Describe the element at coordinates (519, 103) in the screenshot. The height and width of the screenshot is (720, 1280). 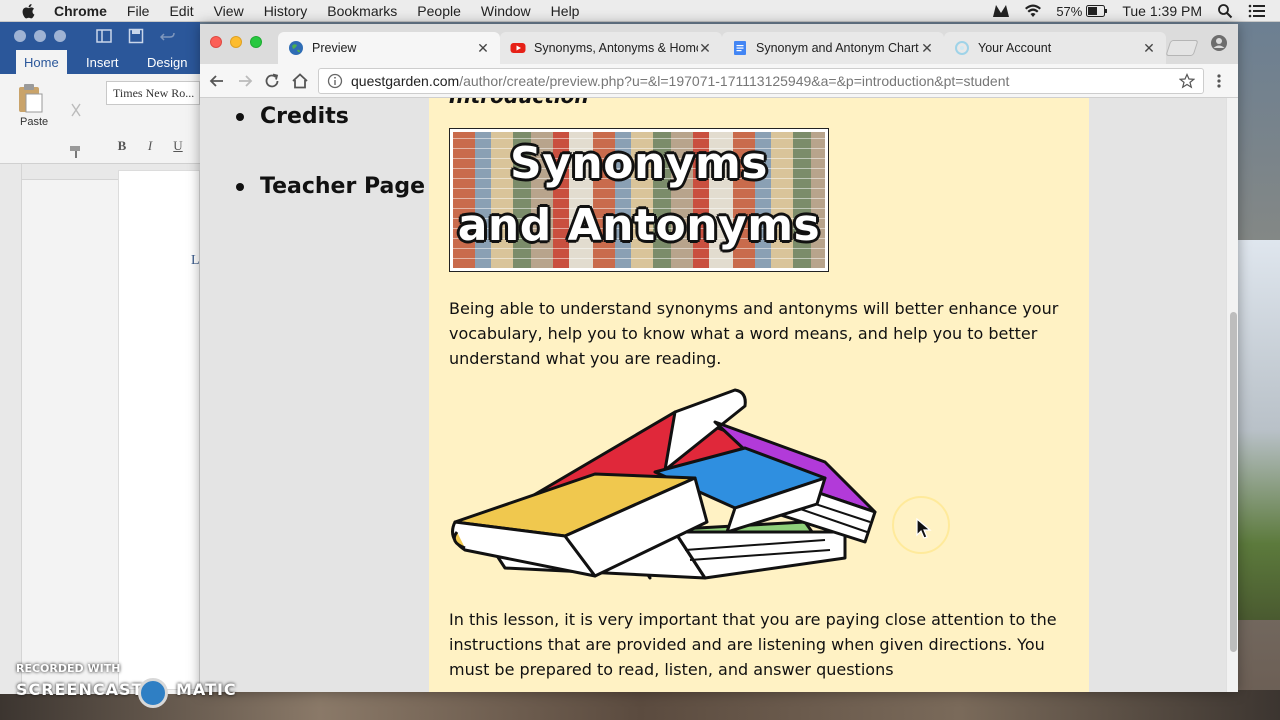
I see `section-heading: Introduction` at that location.